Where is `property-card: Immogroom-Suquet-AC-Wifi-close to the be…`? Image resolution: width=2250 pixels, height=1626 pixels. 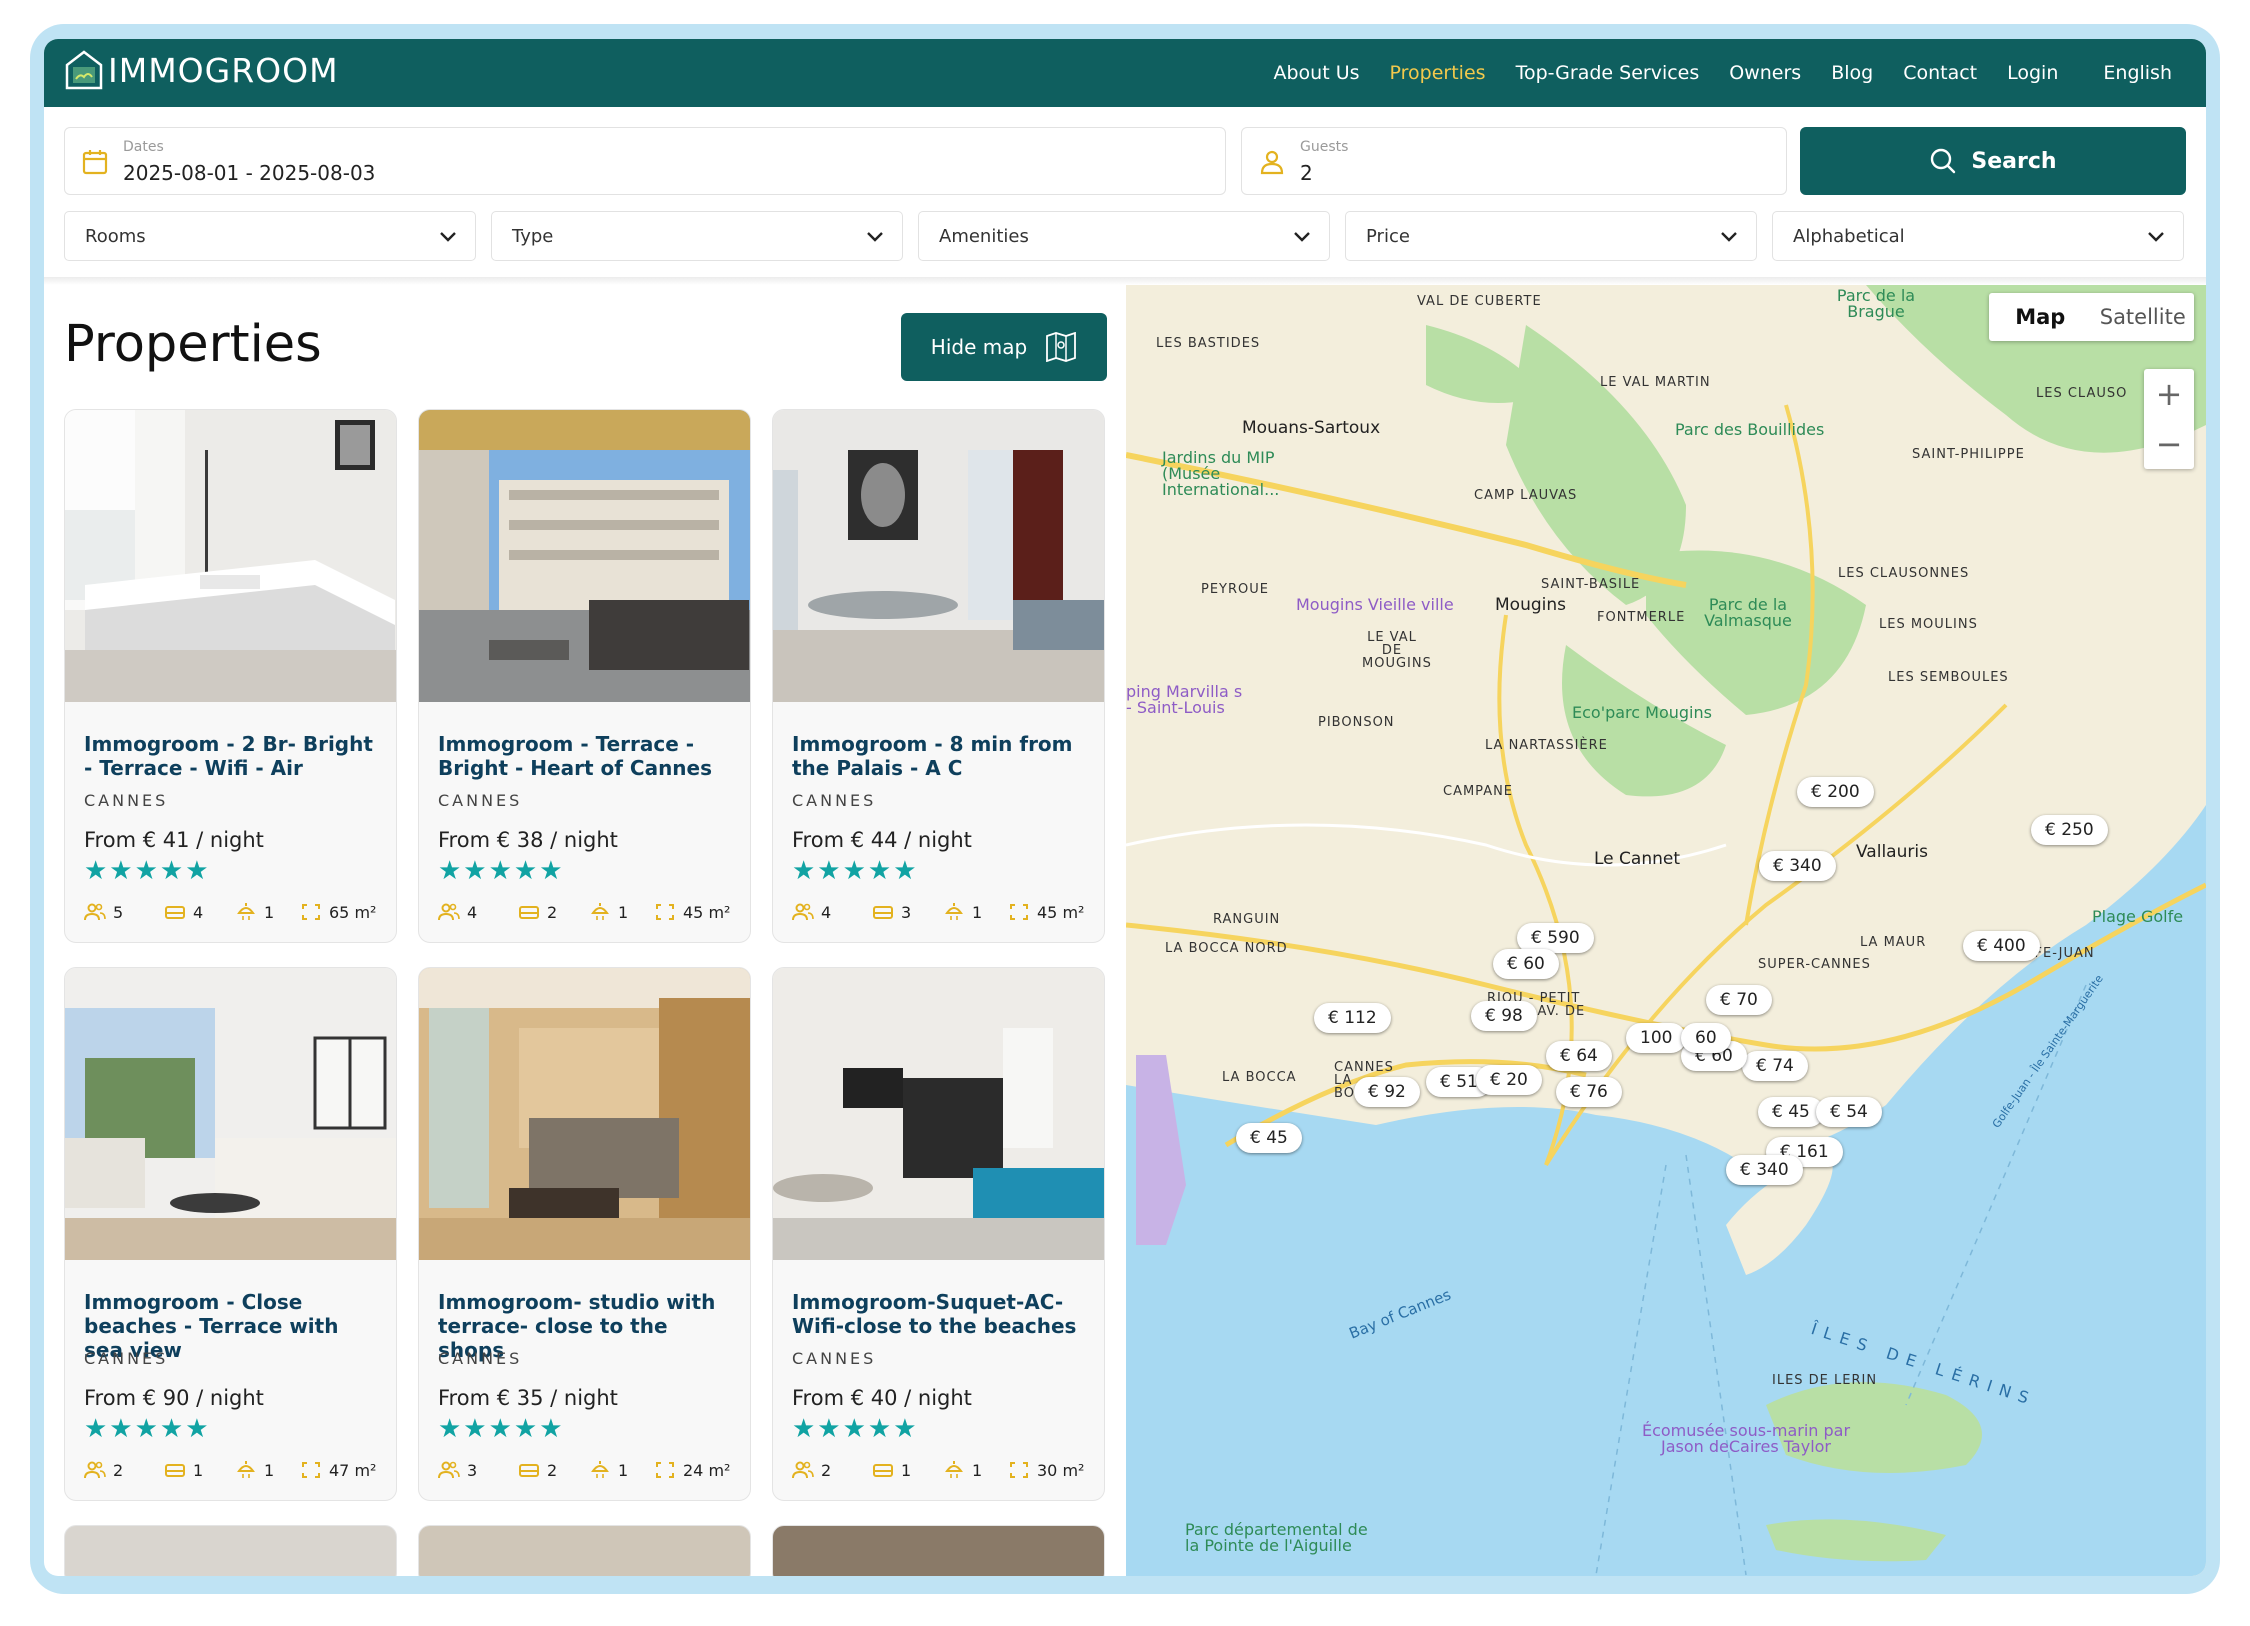
property-card: Immogroom-Suquet-AC-Wifi-close to the be… is located at coordinates (938, 1234).